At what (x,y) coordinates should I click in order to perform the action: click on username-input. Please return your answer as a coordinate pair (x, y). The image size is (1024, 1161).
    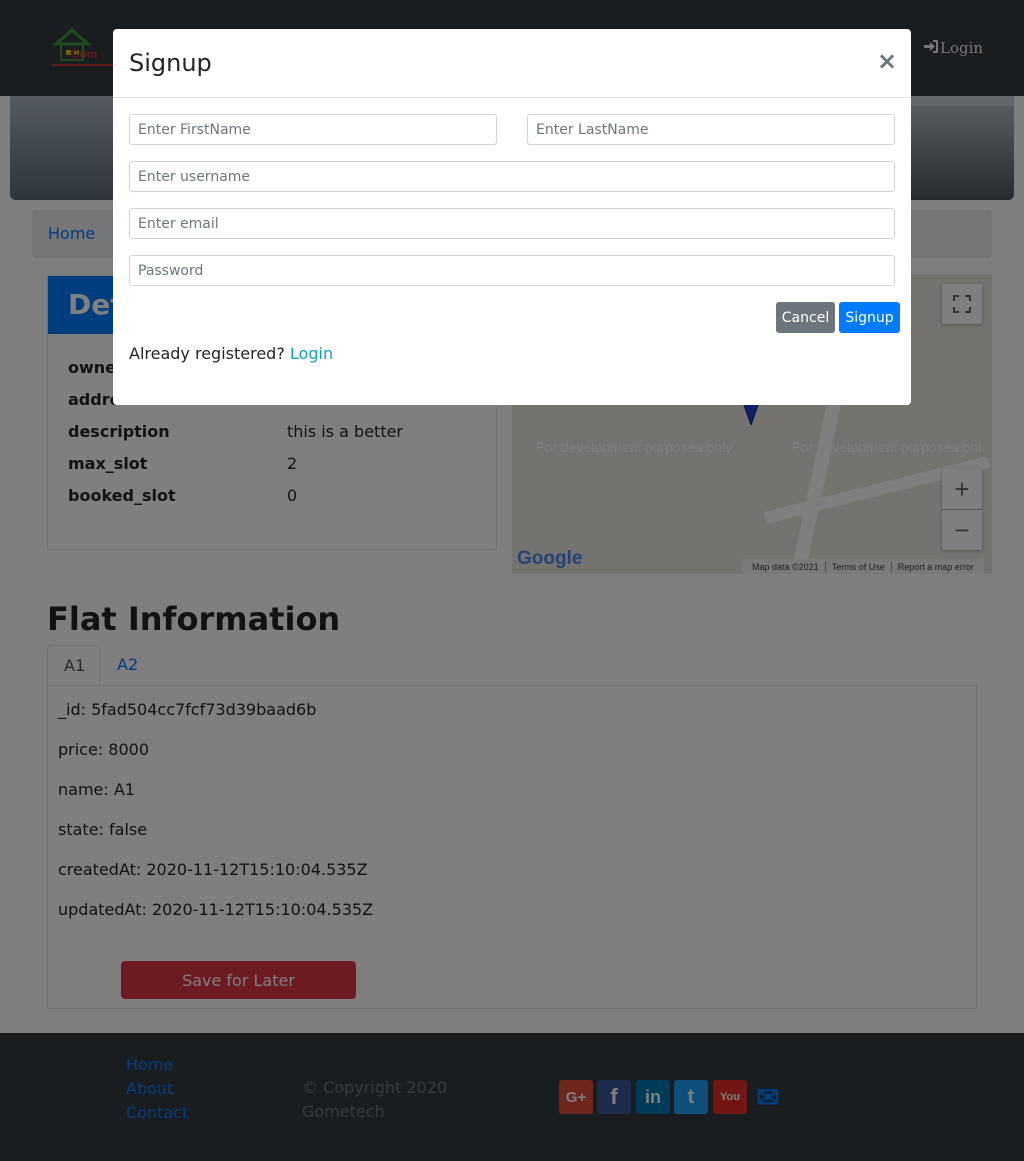
    Looking at the image, I should click on (512, 176).